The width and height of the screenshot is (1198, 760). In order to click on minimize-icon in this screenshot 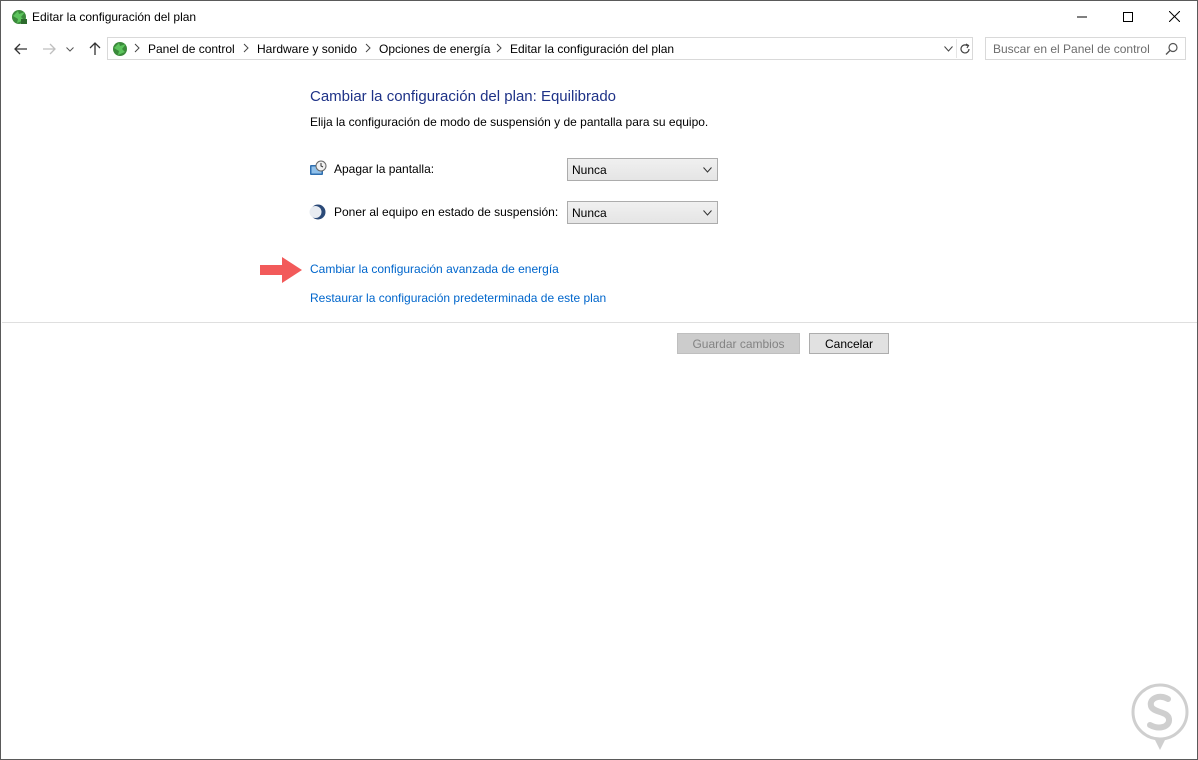, I will do `click(1082, 16)`.